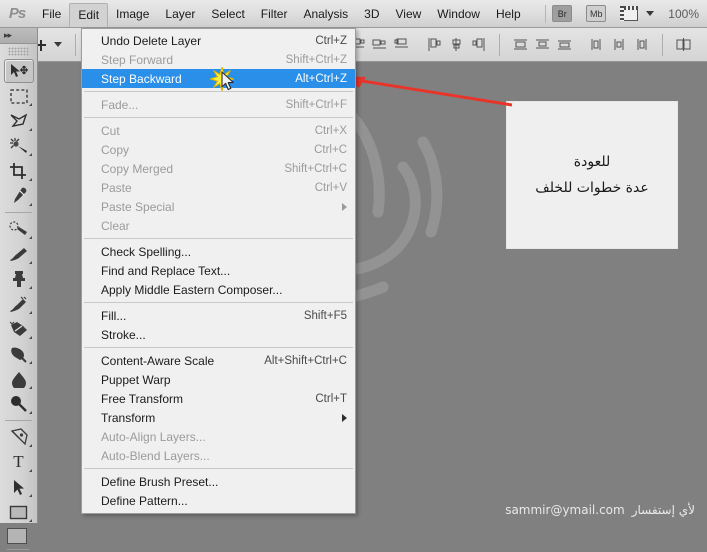  I want to click on distribute-left-edges-icon, so click(597, 44).